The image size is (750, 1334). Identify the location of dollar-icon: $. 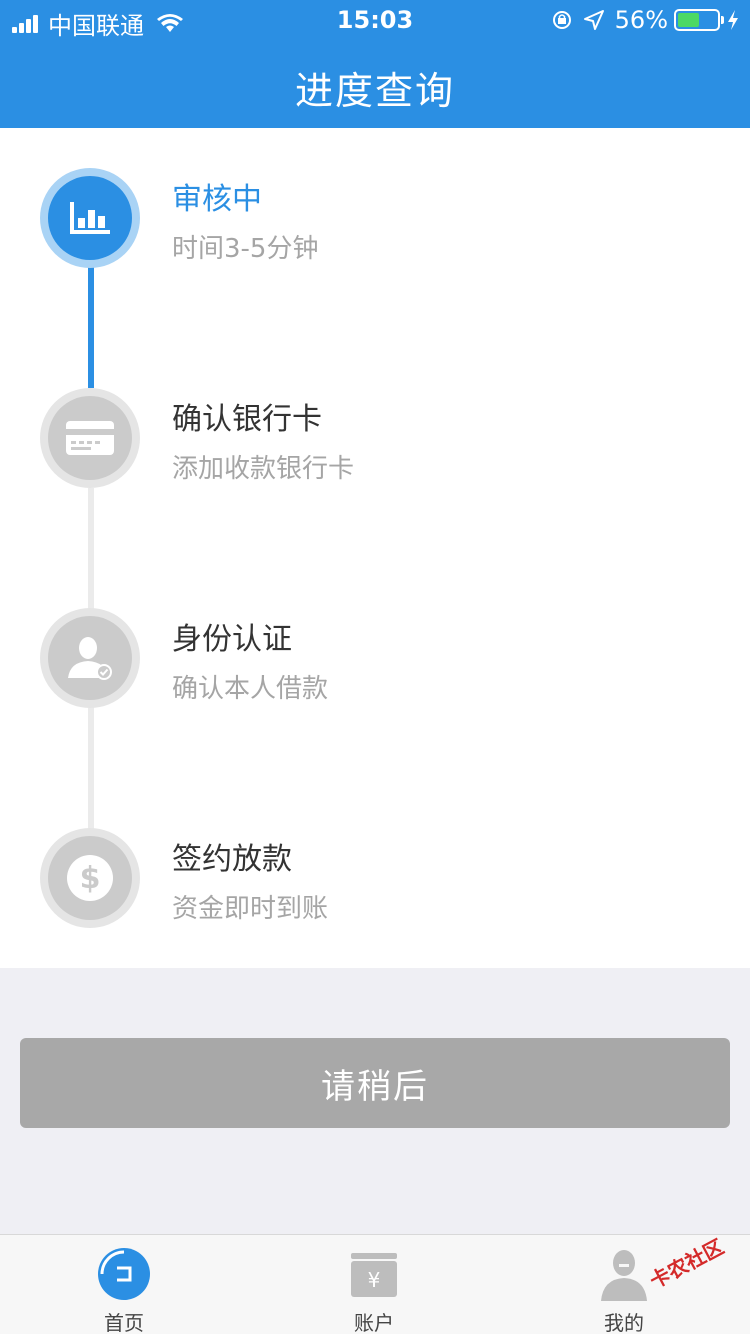
(90, 878).